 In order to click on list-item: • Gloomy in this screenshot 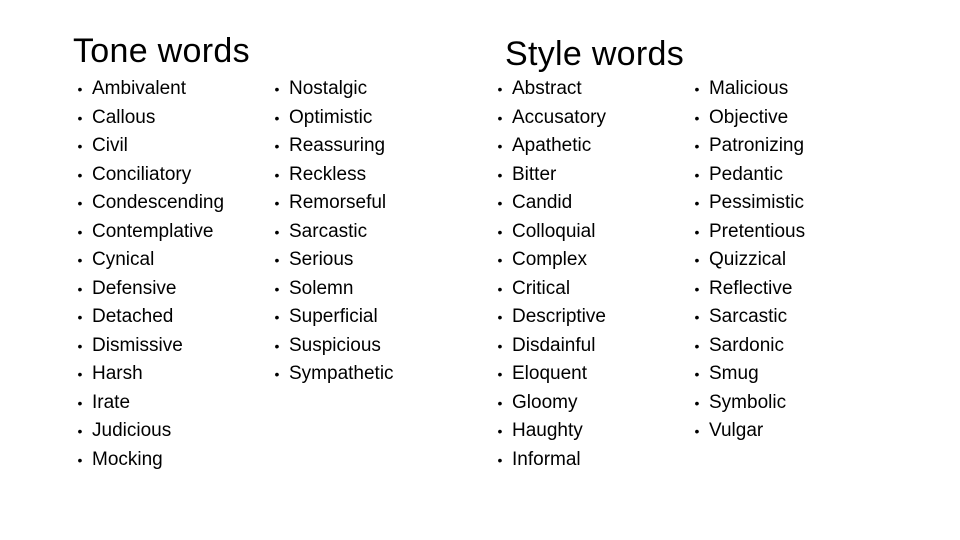, I will do `click(550, 403)`.